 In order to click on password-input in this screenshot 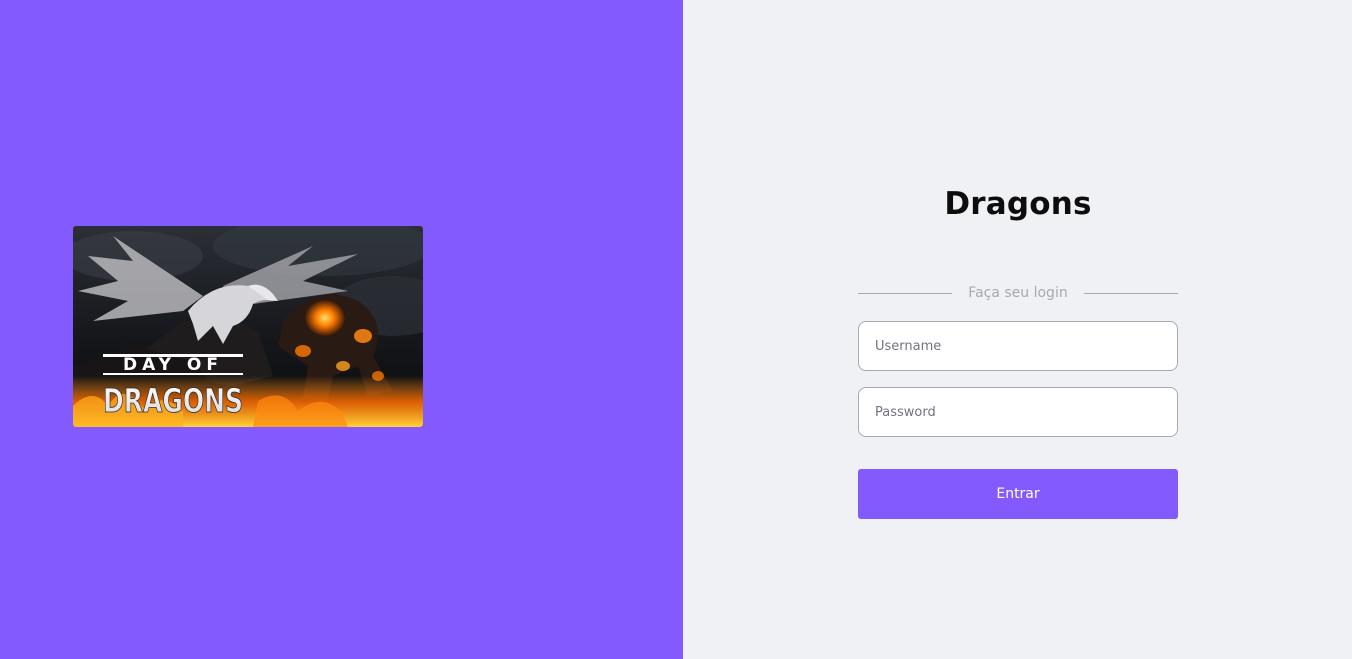, I will do `click(1018, 412)`.